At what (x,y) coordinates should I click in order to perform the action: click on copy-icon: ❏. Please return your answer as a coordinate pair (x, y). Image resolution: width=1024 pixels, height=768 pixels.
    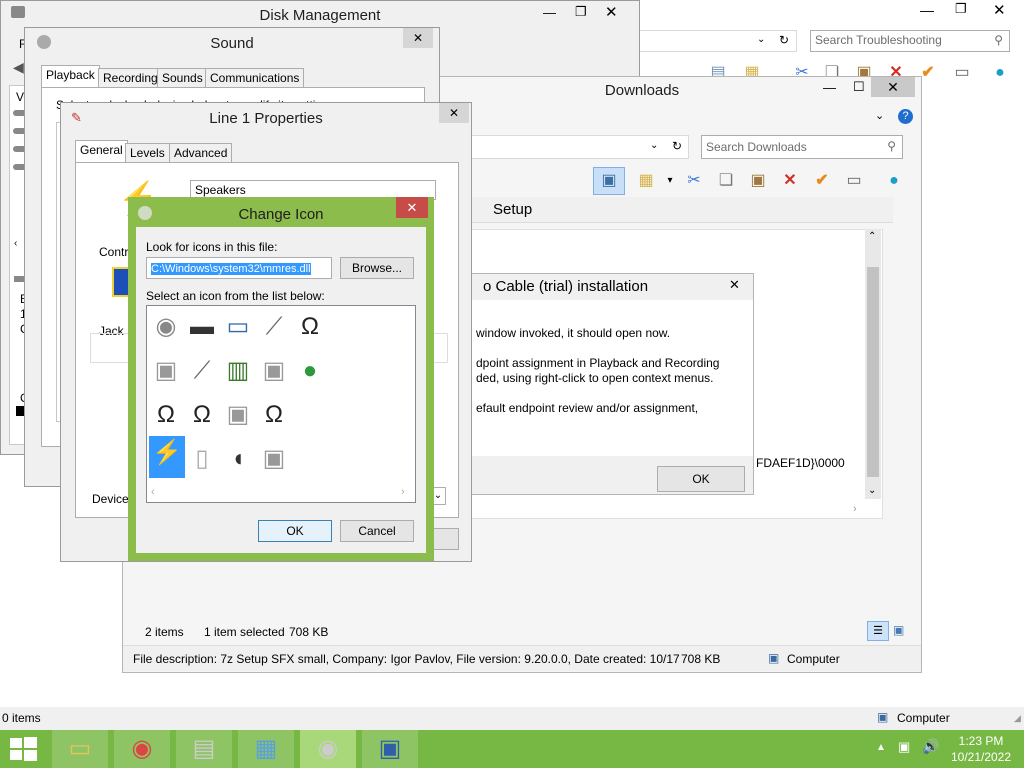
    Looking at the image, I should click on (726, 181).